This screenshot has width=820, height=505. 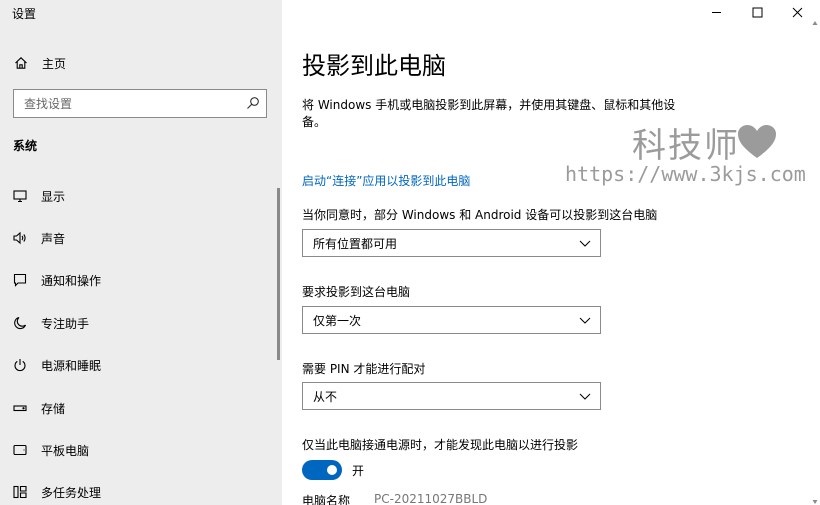 I want to click on minimize-icon, so click(x=716, y=12).